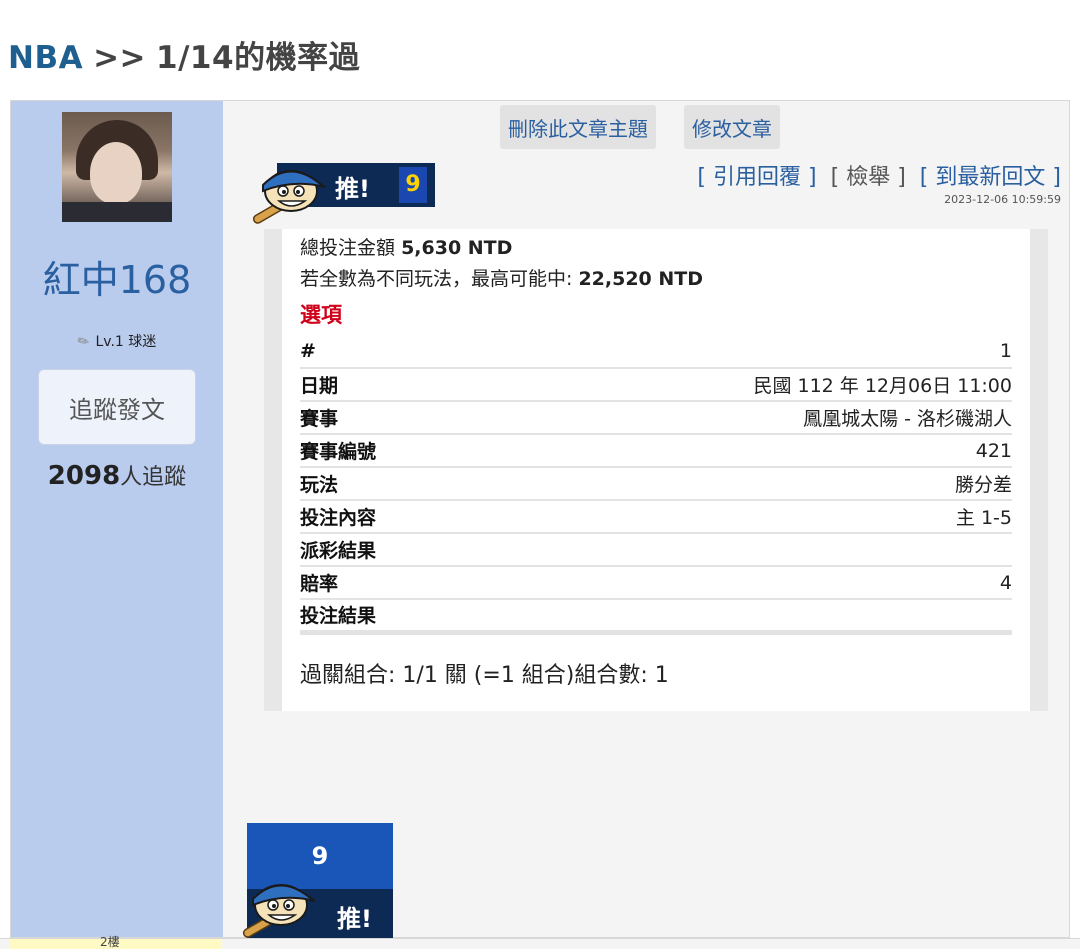 This screenshot has height=949, width=1080. I want to click on option-key: 日期, so click(381, 385).